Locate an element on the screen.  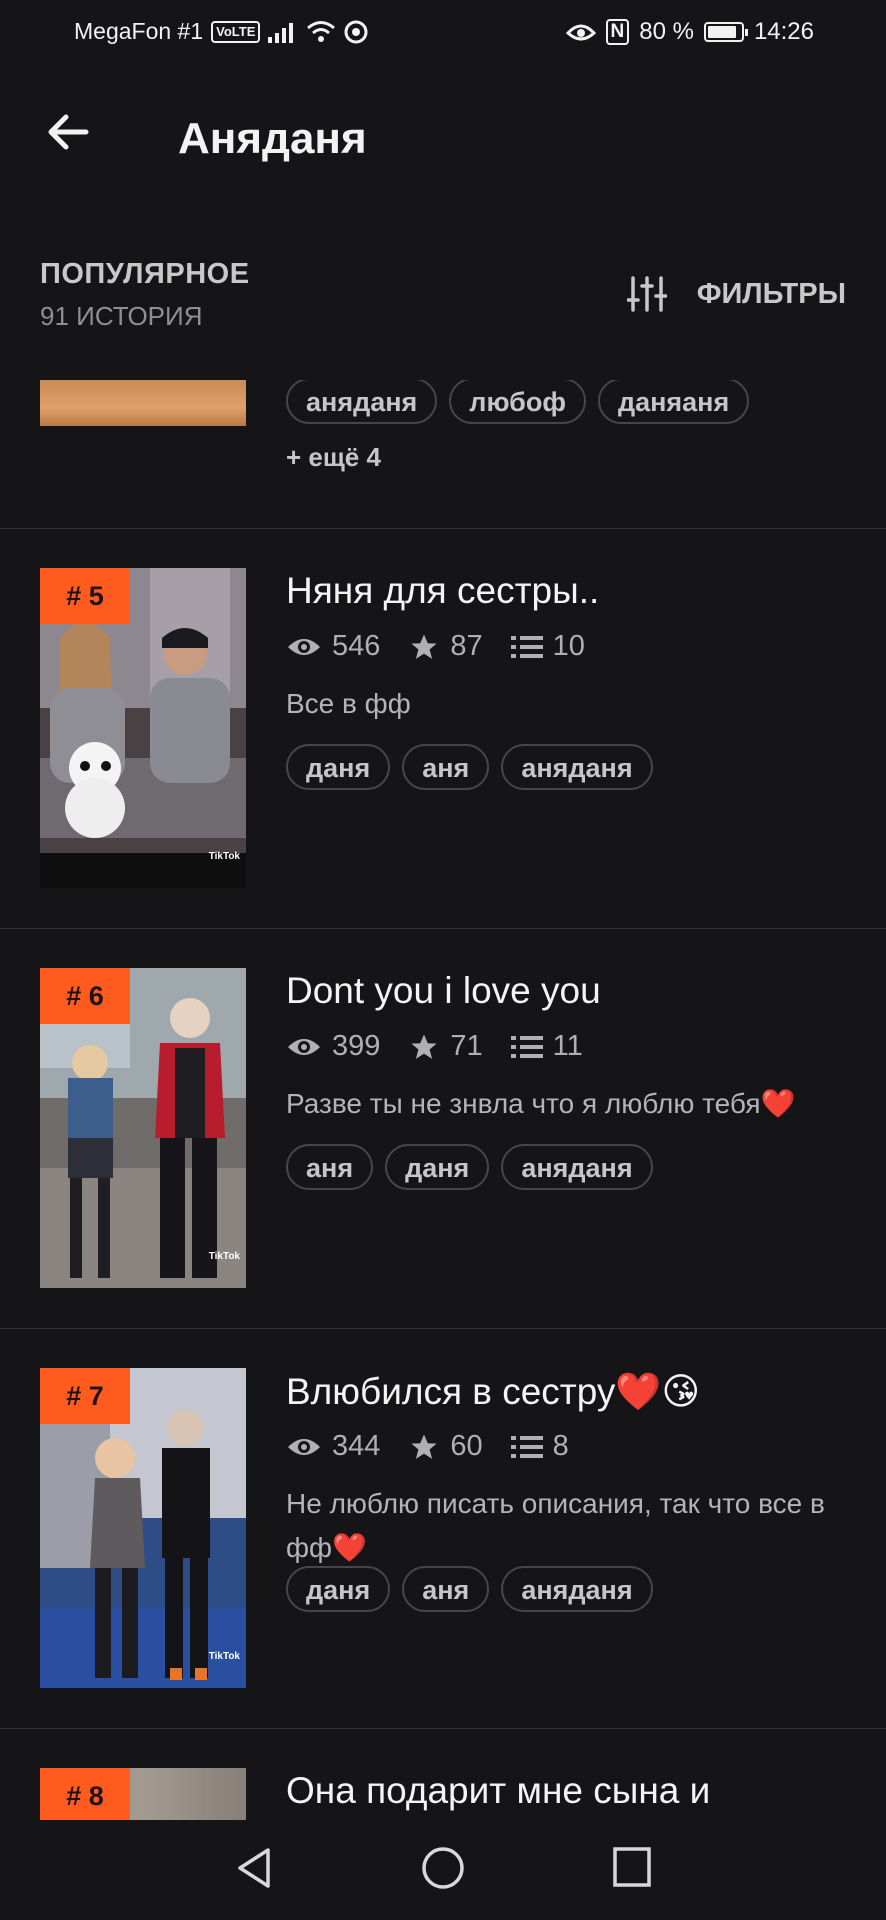
page-title: Аняданя is located at coordinates (272, 138).